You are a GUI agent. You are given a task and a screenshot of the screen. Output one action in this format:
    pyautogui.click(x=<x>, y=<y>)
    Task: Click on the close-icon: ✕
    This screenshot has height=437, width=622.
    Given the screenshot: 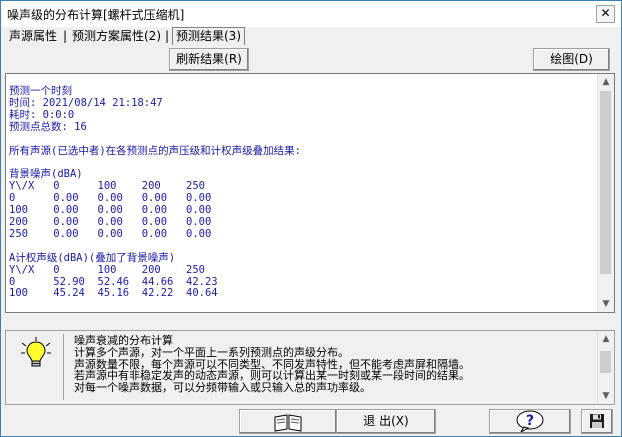 What is the action you would take?
    pyautogui.click(x=605, y=13)
    